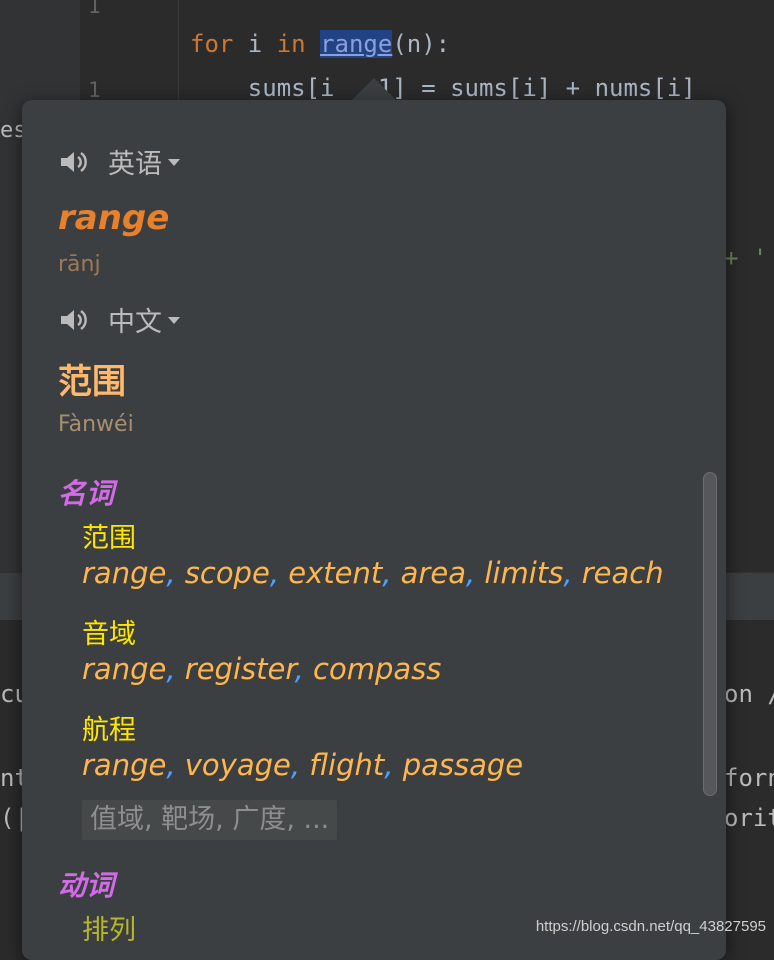 This screenshot has width=774, height=960. I want to click on part-of-speech-noun: 名词, so click(86, 493).